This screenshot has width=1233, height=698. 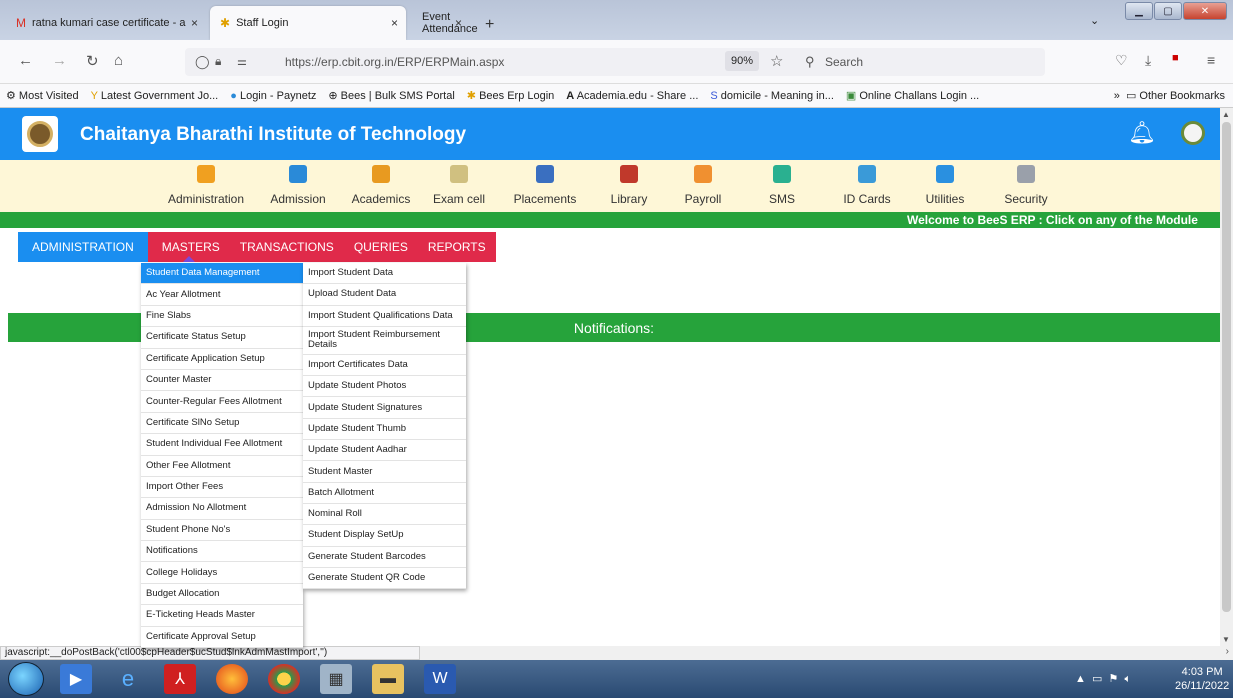 I want to click on bees-icon: ✱, so click(x=225, y=23).